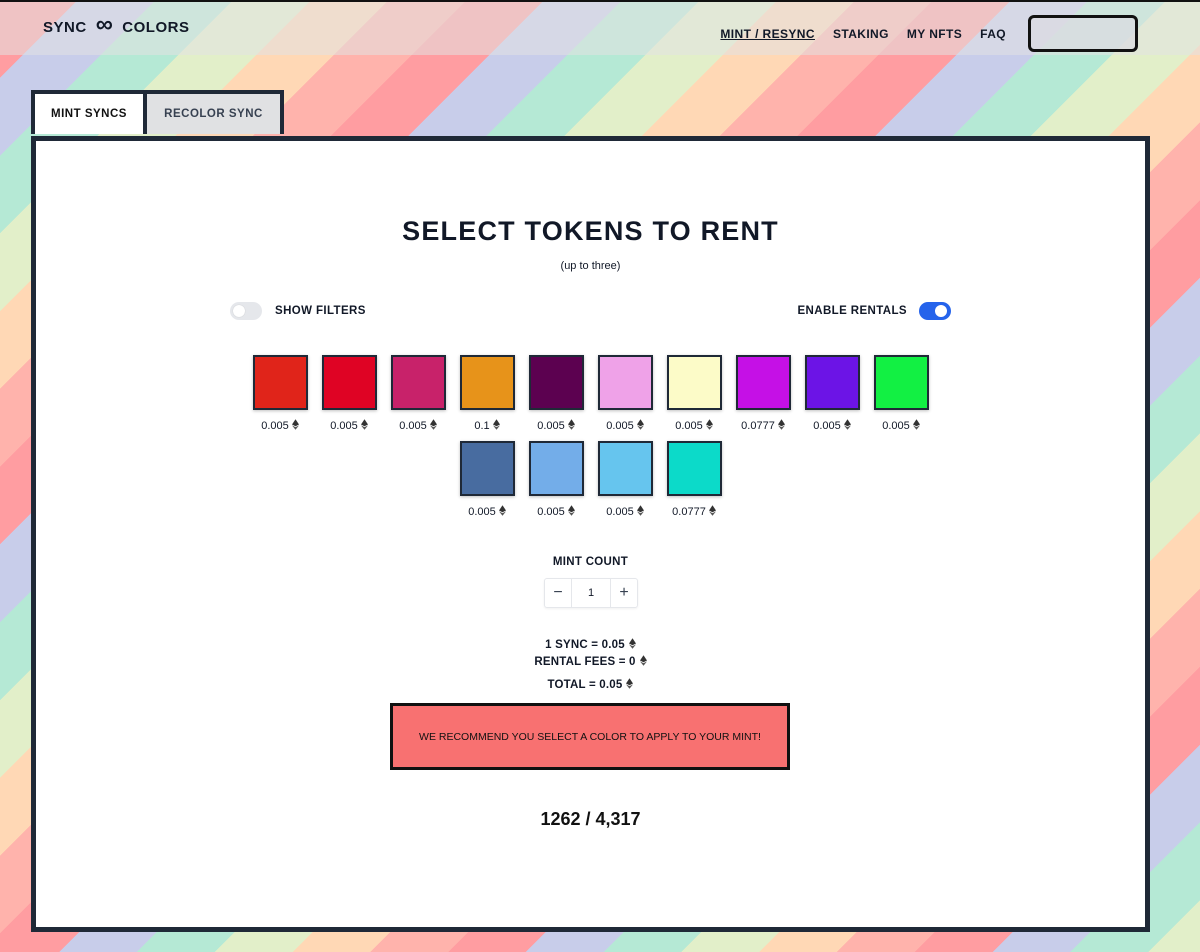 This screenshot has height=952, width=1200. What do you see at coordinates (156, 27) in the screenshot?
I see `logo-text-right: COLORS` at bounding box center [156, 27].